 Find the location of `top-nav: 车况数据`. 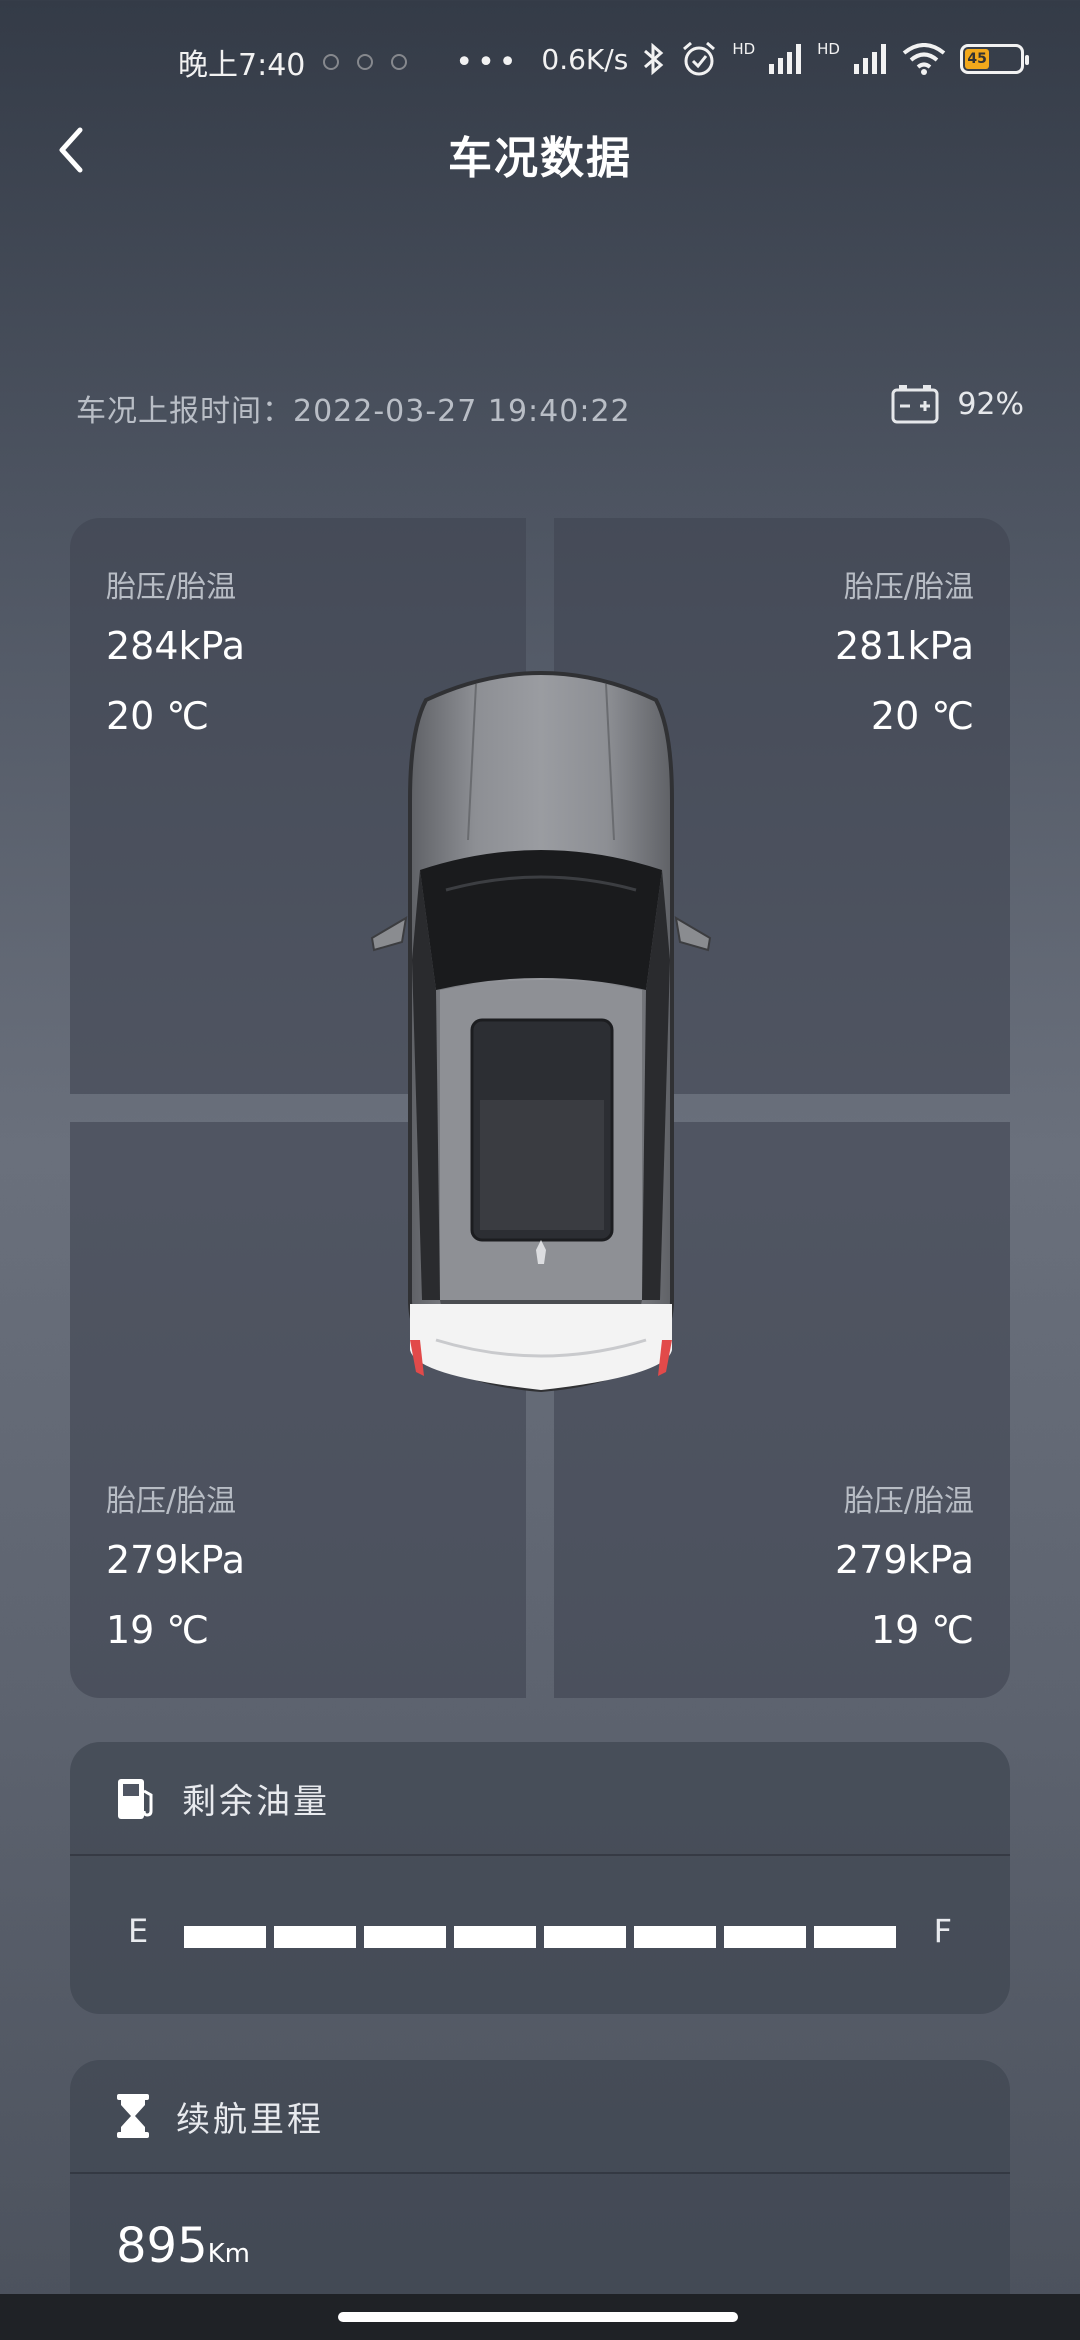

top-nav: 车况数据 is located at coordinates (540, 150).